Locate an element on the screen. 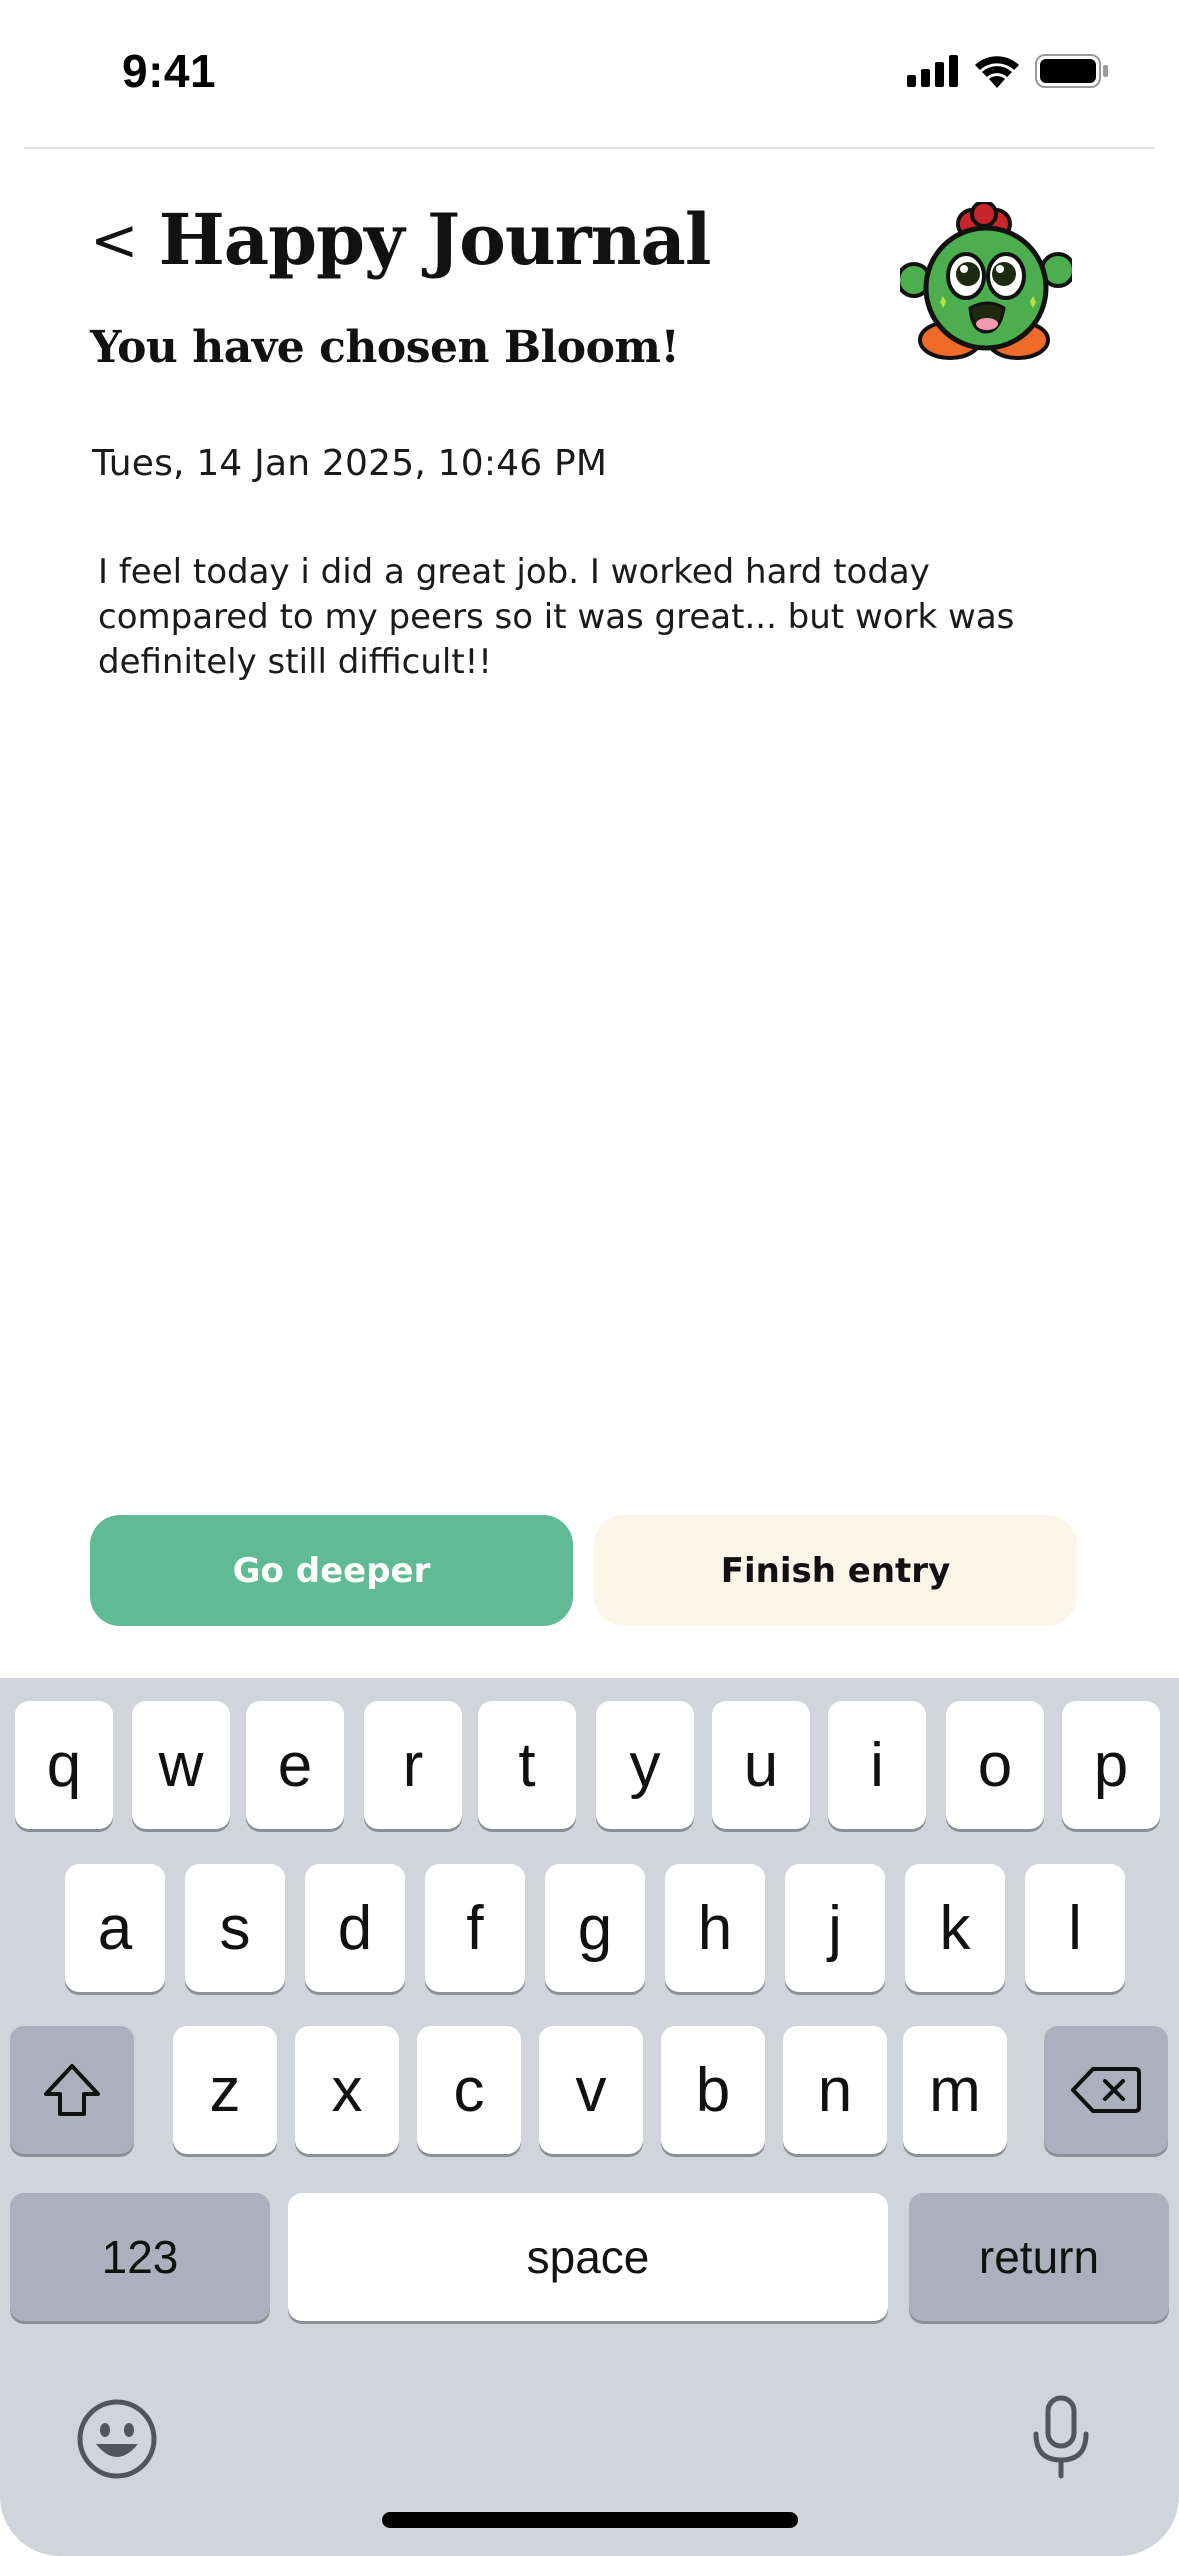  shift-icon is located at coordinates (72, 2090).